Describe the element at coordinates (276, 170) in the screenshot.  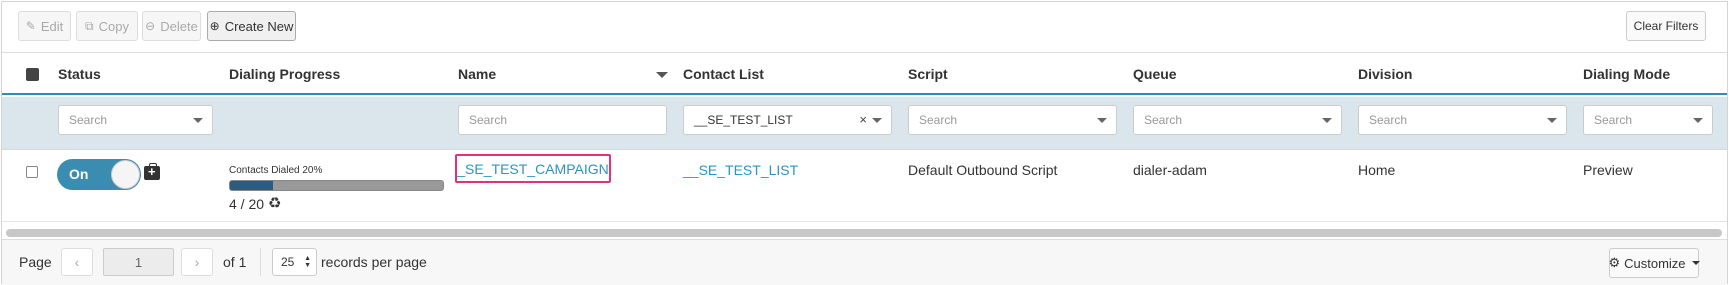
I see `progress-label: Contacts Dialed 20%` at that location.